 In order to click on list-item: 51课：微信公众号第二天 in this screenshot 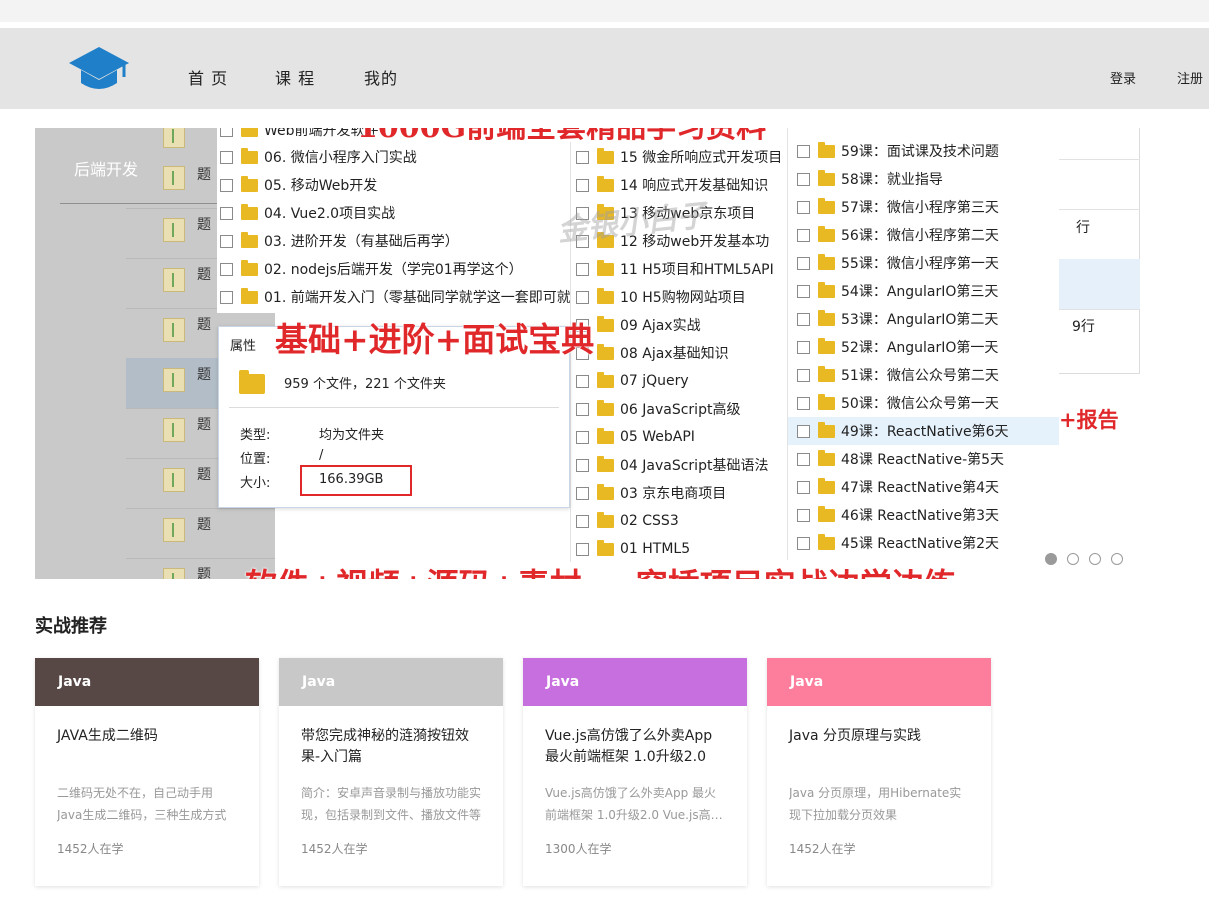, I will do `click(898, 375)`.